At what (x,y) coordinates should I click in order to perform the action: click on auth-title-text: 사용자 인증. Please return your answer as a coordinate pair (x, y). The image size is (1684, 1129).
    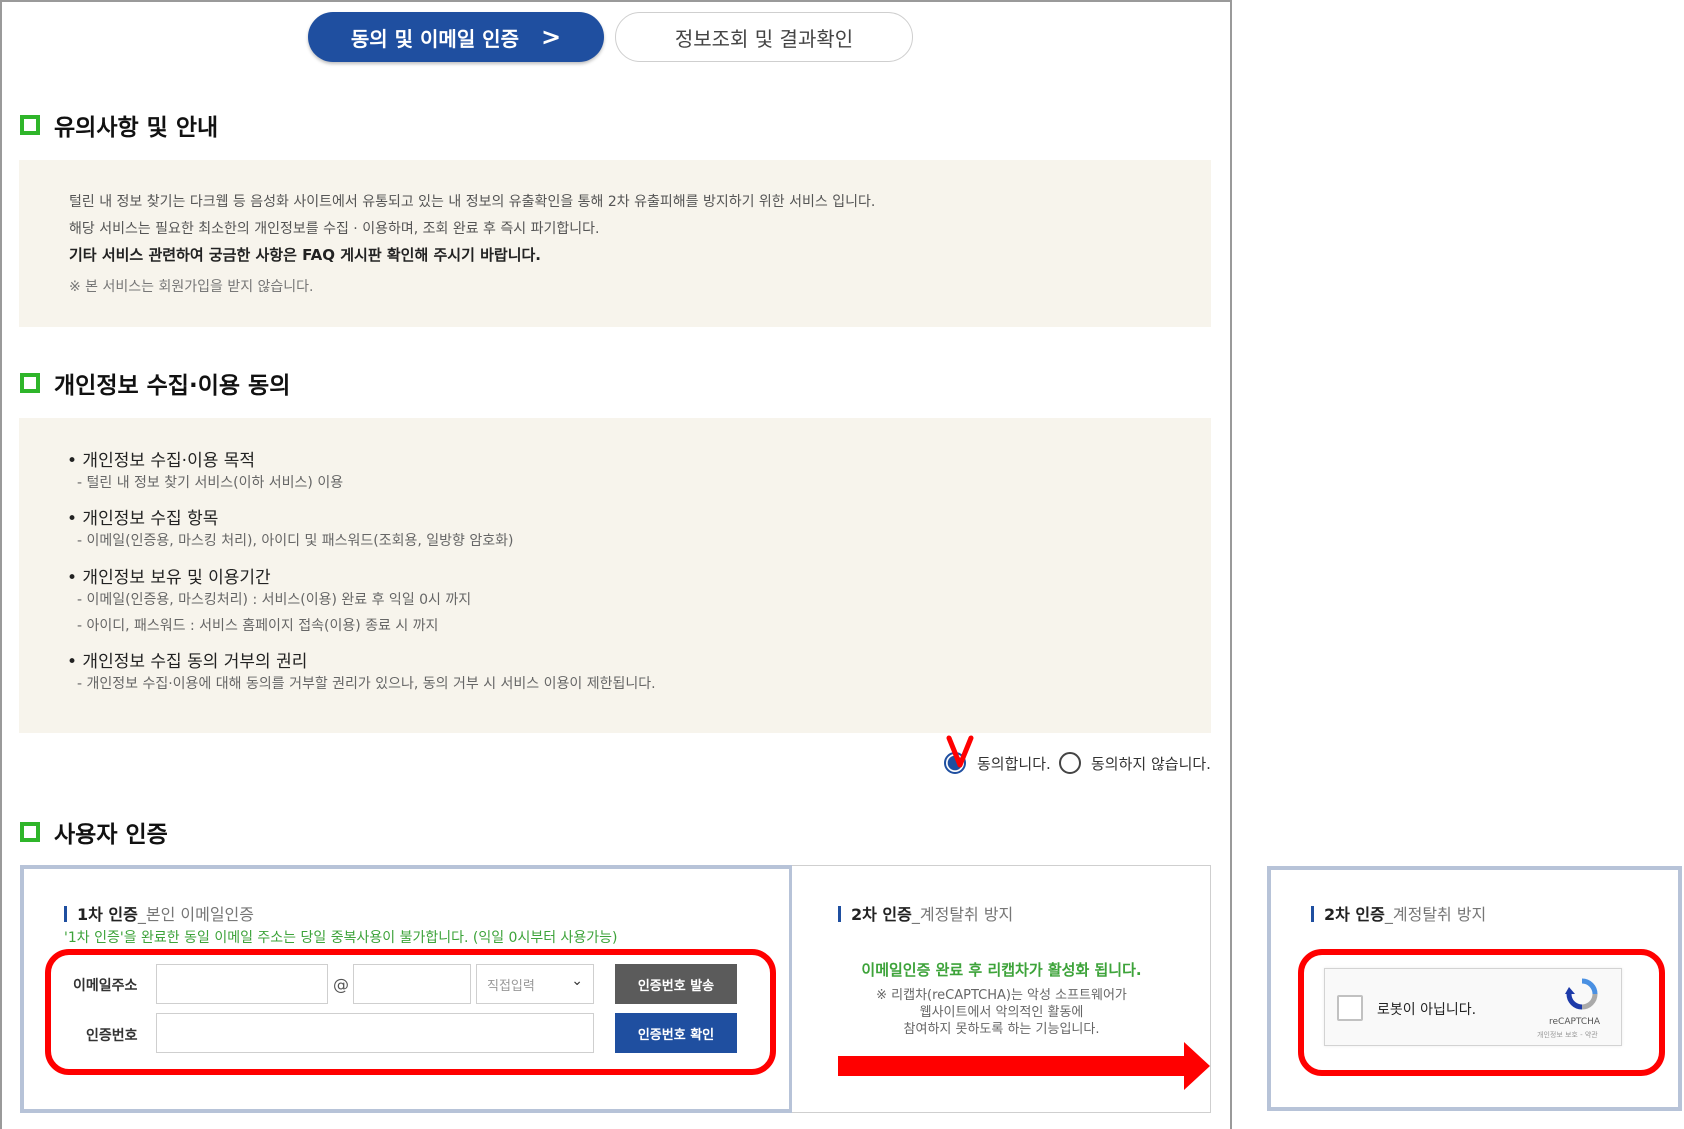
    Looking at the image, I should click on (111, 835).